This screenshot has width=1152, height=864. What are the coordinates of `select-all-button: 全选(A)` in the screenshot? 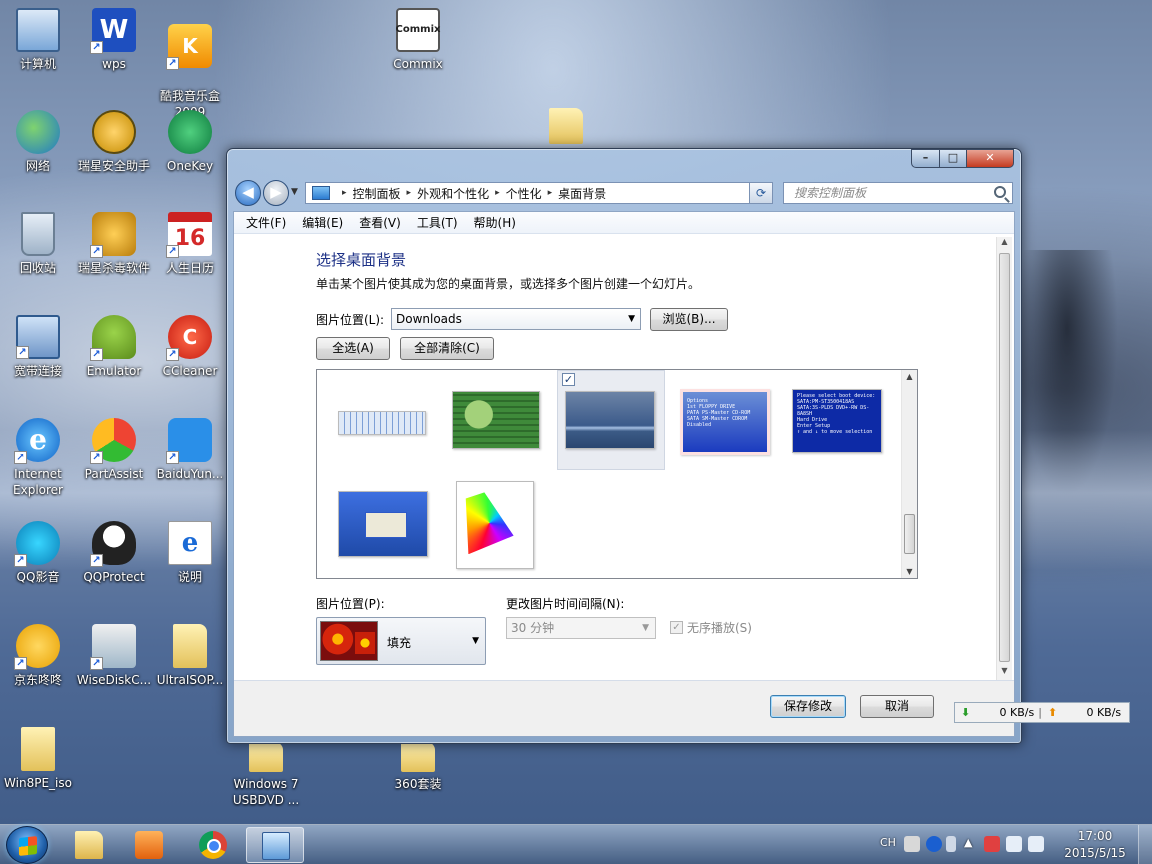 It's located at (353, 348).